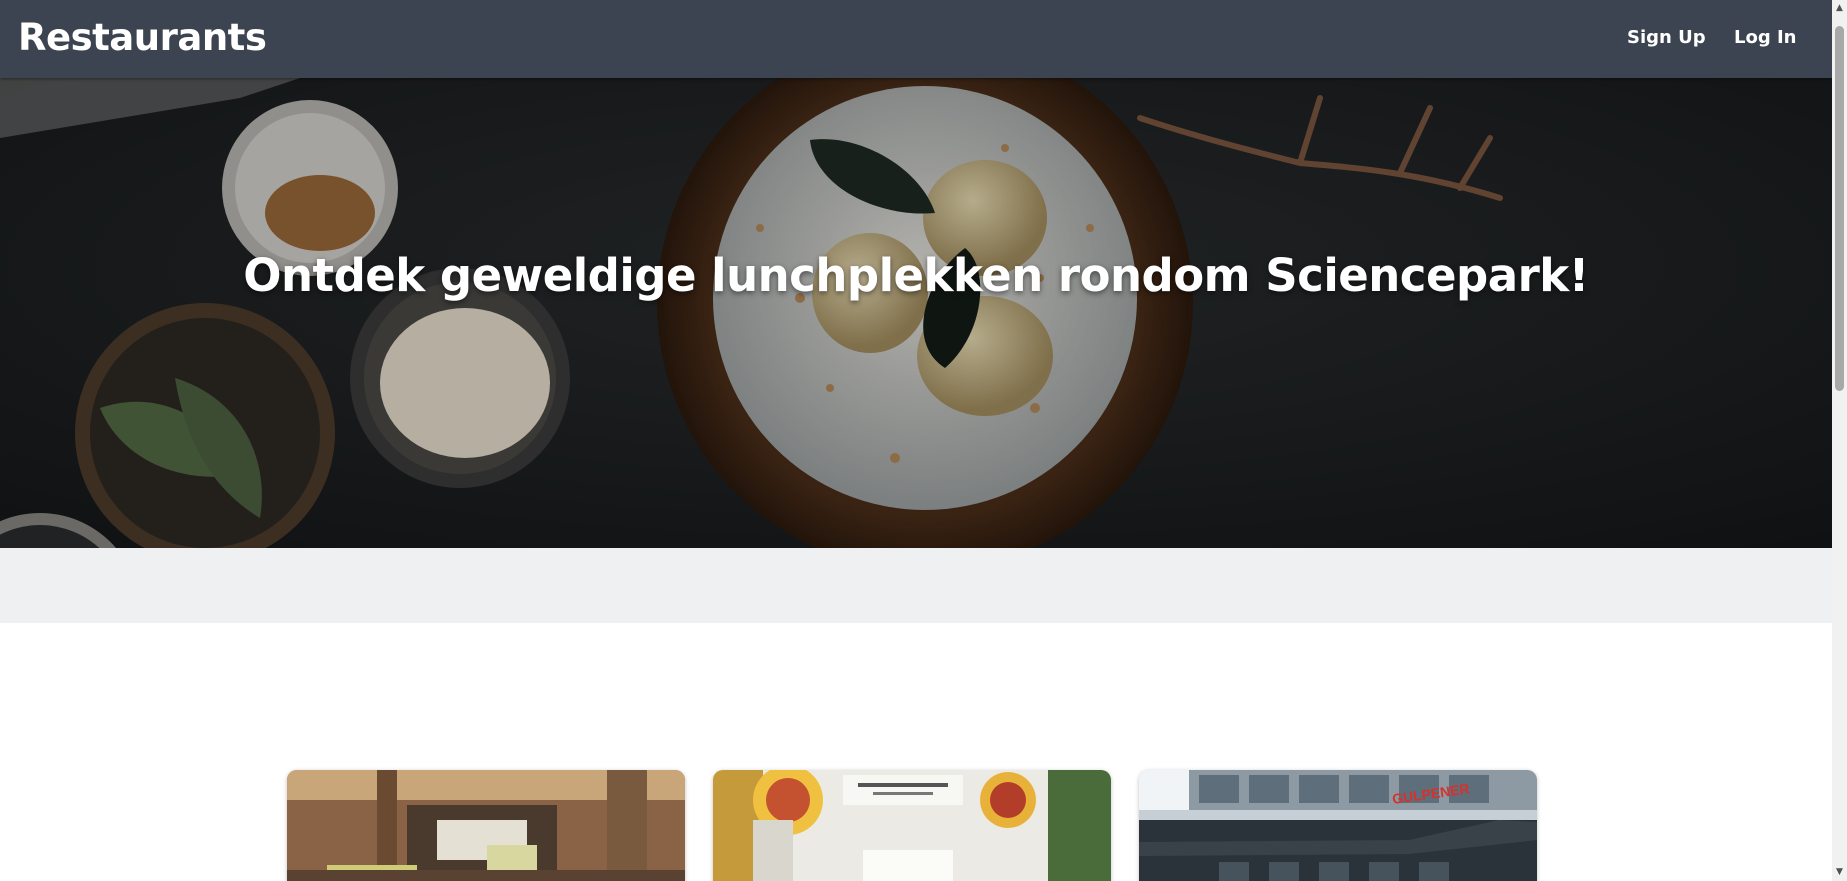  Describe the element at coordinates (1666, 38) in the screenshot. I see `signup-link: Sign Up` at that location.